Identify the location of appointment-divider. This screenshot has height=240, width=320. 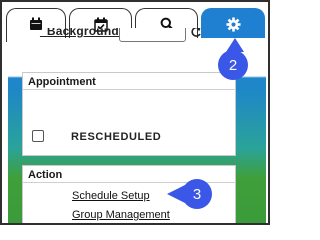
(129, 89).